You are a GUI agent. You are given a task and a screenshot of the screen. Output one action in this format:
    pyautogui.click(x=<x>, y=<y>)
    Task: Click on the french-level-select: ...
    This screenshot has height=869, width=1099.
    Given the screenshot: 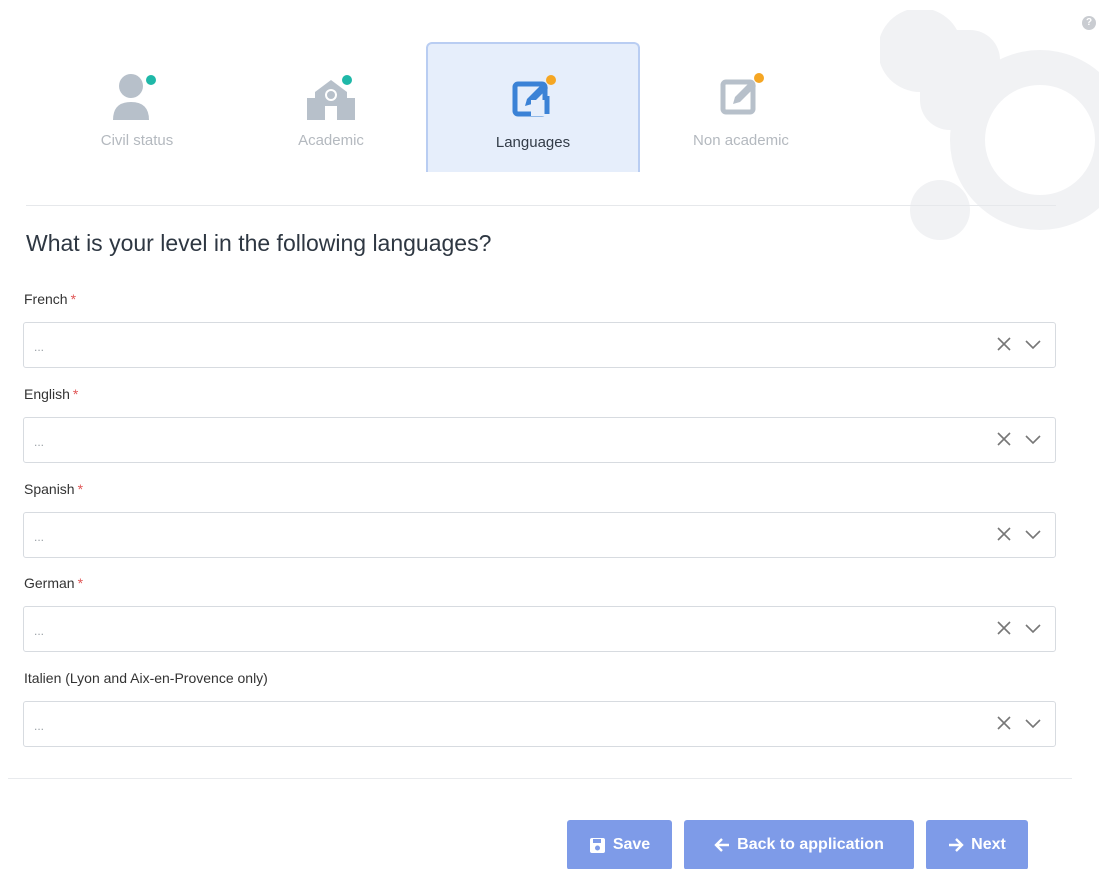 What is the action you would take?
    pyautogui.click(x=539, y=345)
    